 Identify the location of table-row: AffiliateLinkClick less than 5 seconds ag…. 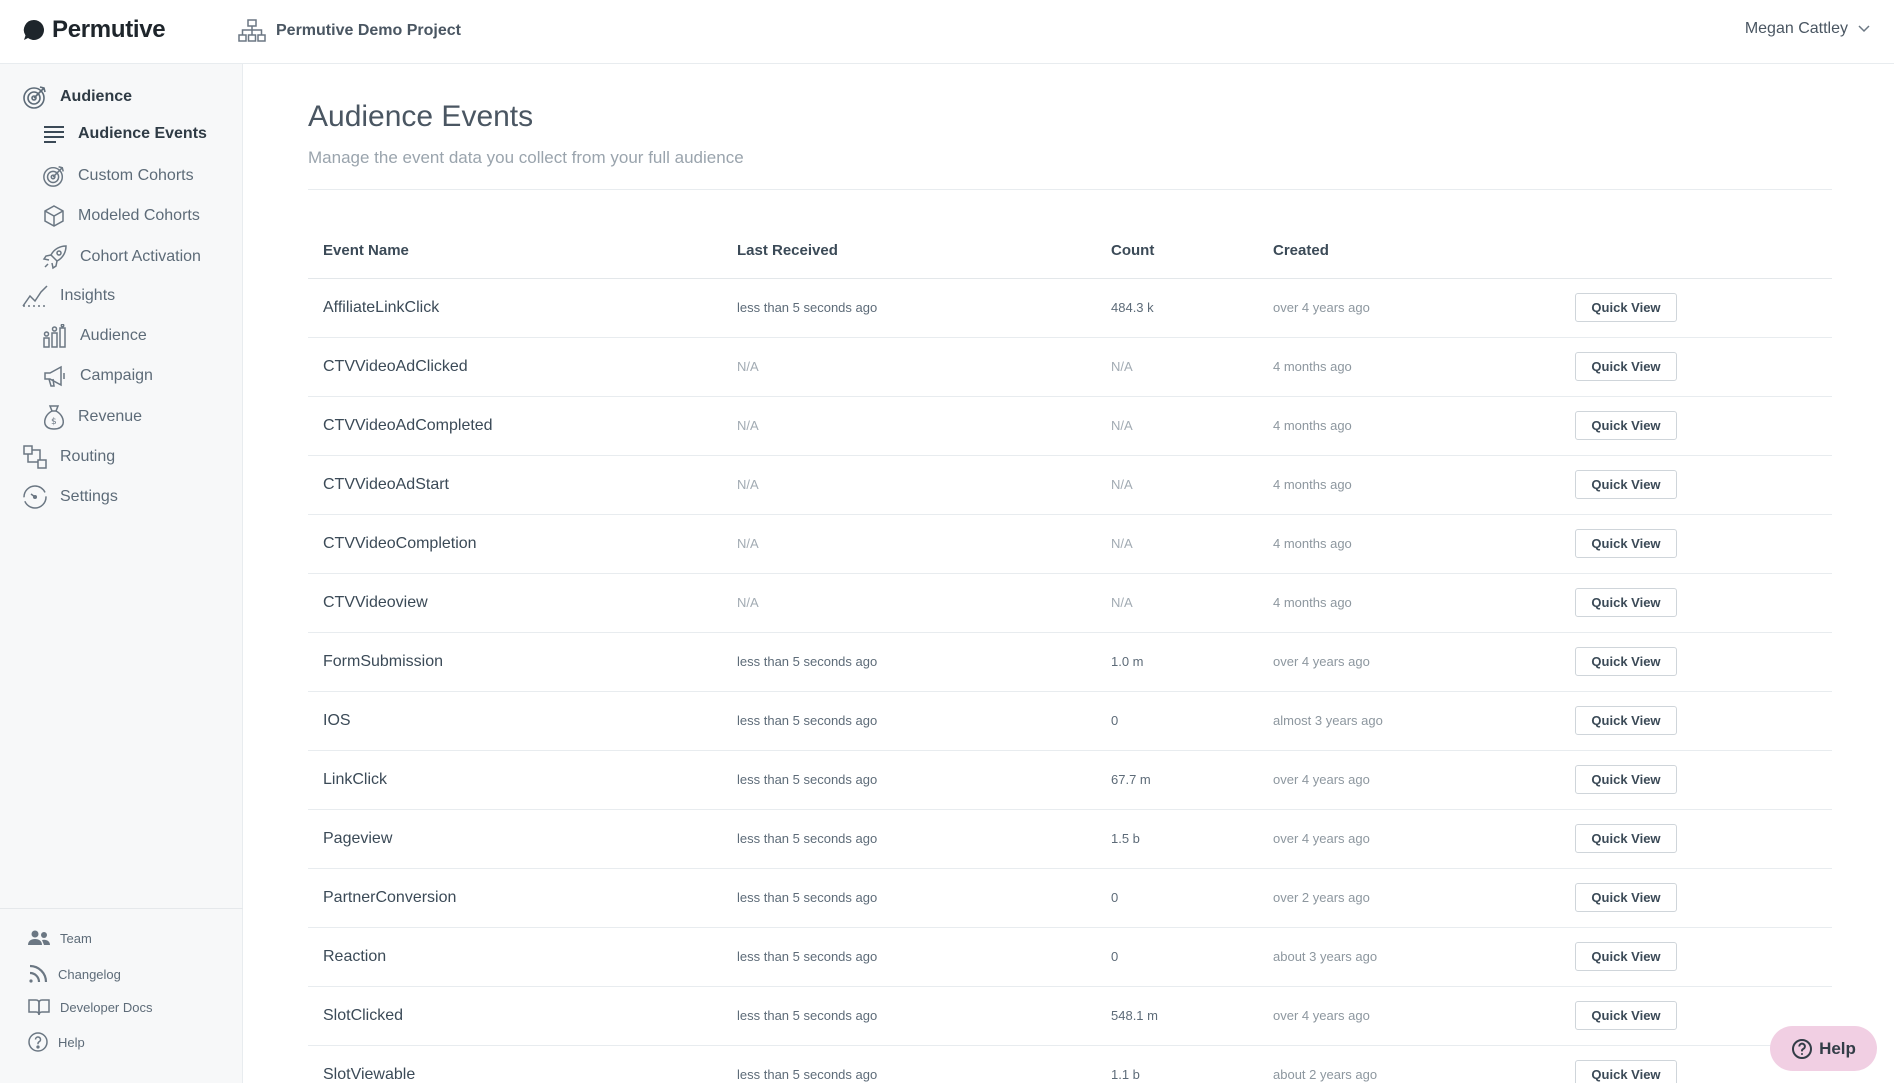
(1070, 308).